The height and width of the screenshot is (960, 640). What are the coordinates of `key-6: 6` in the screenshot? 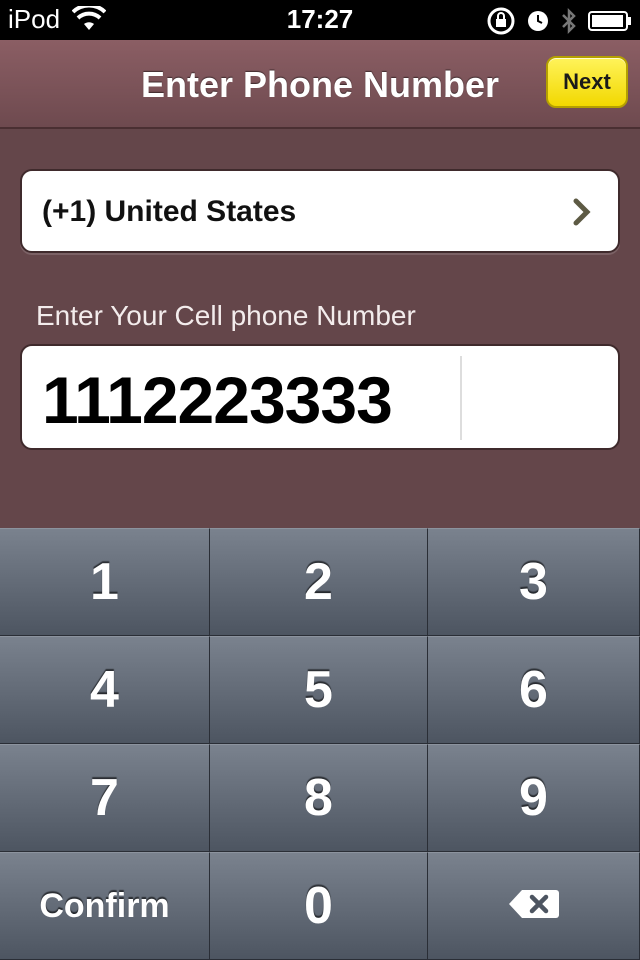 It's located at (534, 690).